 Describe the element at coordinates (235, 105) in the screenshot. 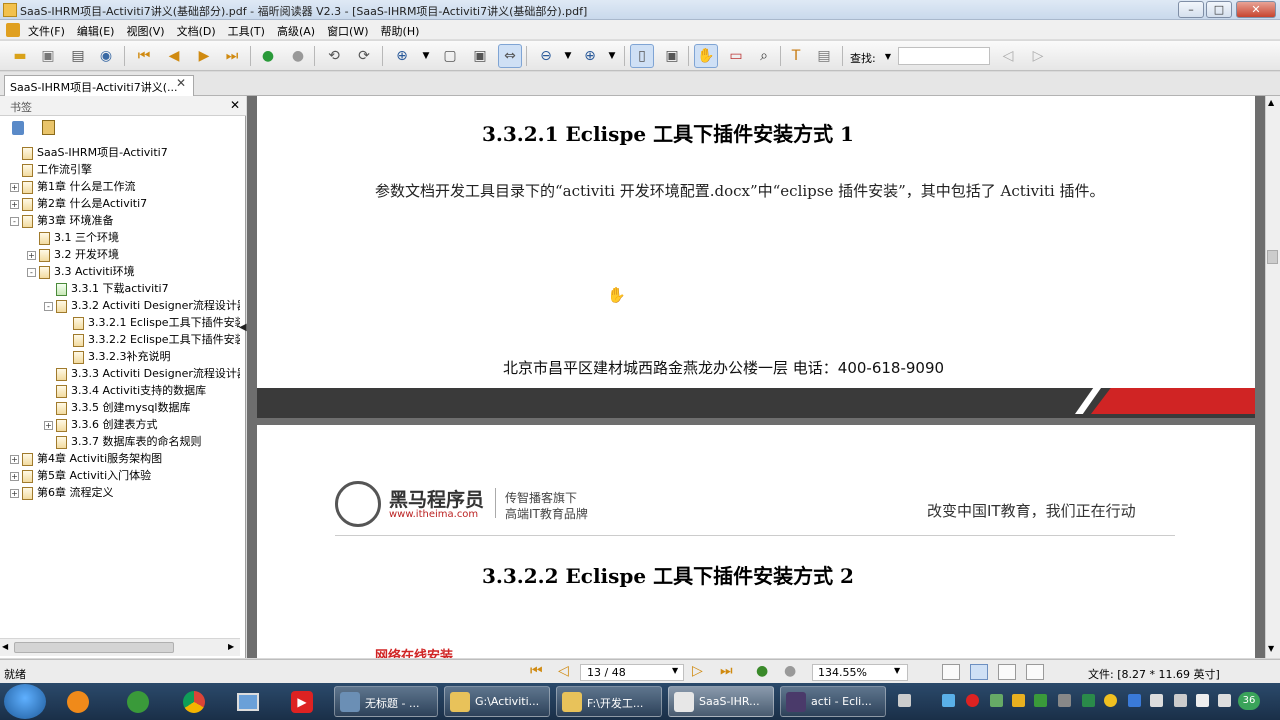

I see `close-panel-icon: ✕` at that location.